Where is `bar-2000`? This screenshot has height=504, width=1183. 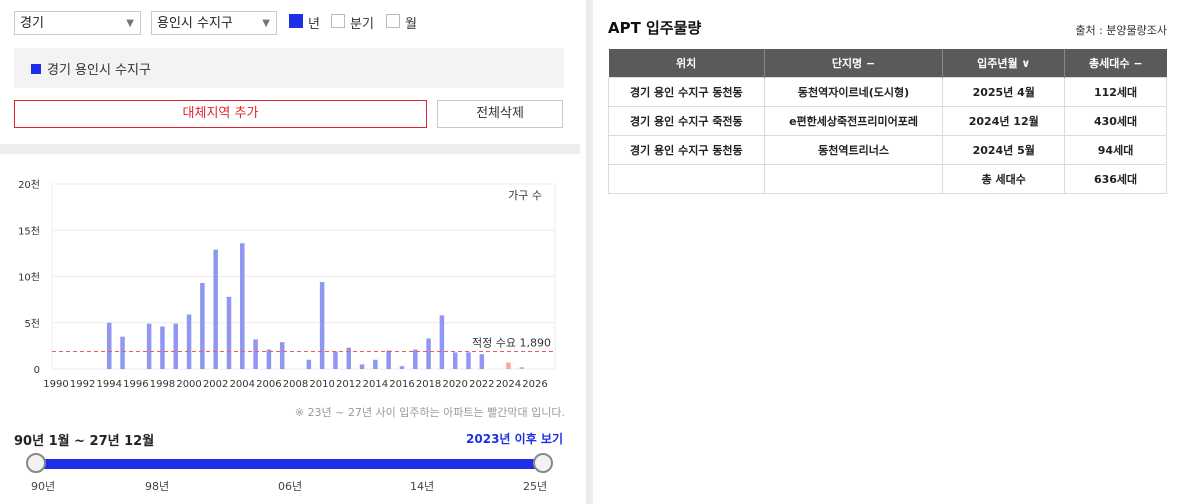
bar-2000 is located at coordinates (189, 341).